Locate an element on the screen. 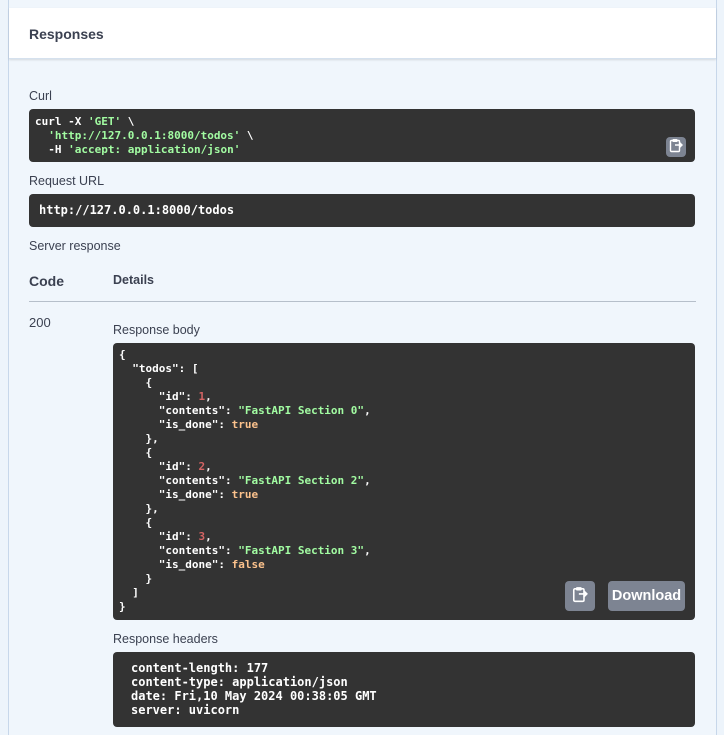  table-divider is located at coordinates (362, 301).